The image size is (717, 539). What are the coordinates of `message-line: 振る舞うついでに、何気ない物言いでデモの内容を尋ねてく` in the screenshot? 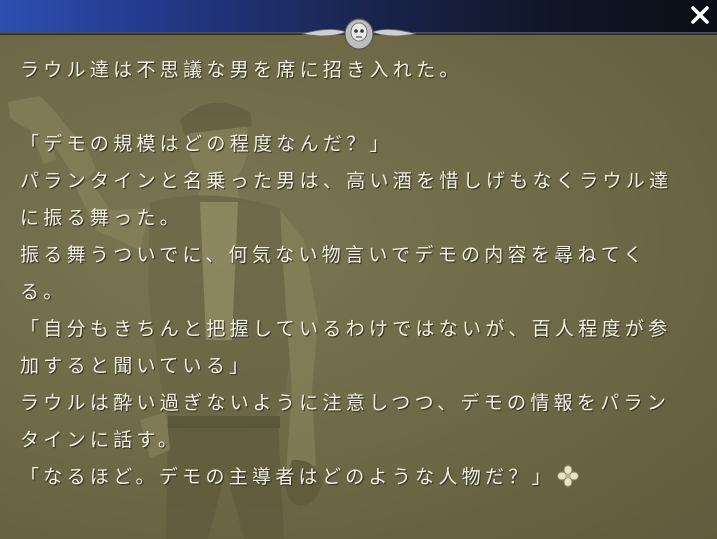 It's located at (333, 255).